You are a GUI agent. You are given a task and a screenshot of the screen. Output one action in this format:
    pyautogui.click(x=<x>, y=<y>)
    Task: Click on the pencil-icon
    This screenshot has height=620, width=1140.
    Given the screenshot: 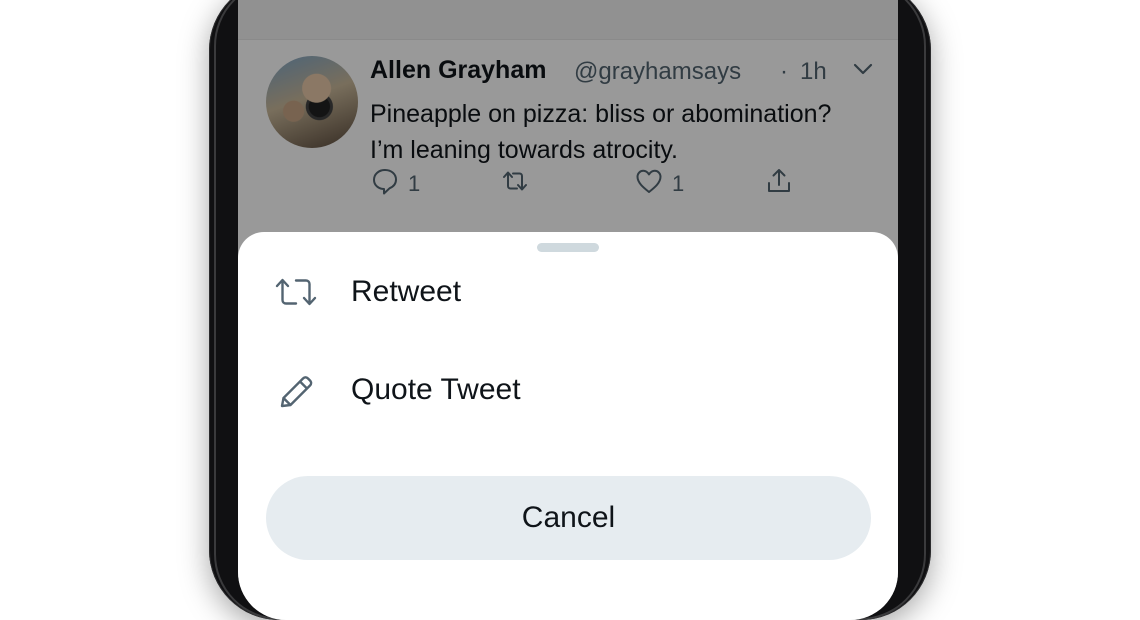 What is the action you would take?
    pyautogui.click(x=296, y=390)
    